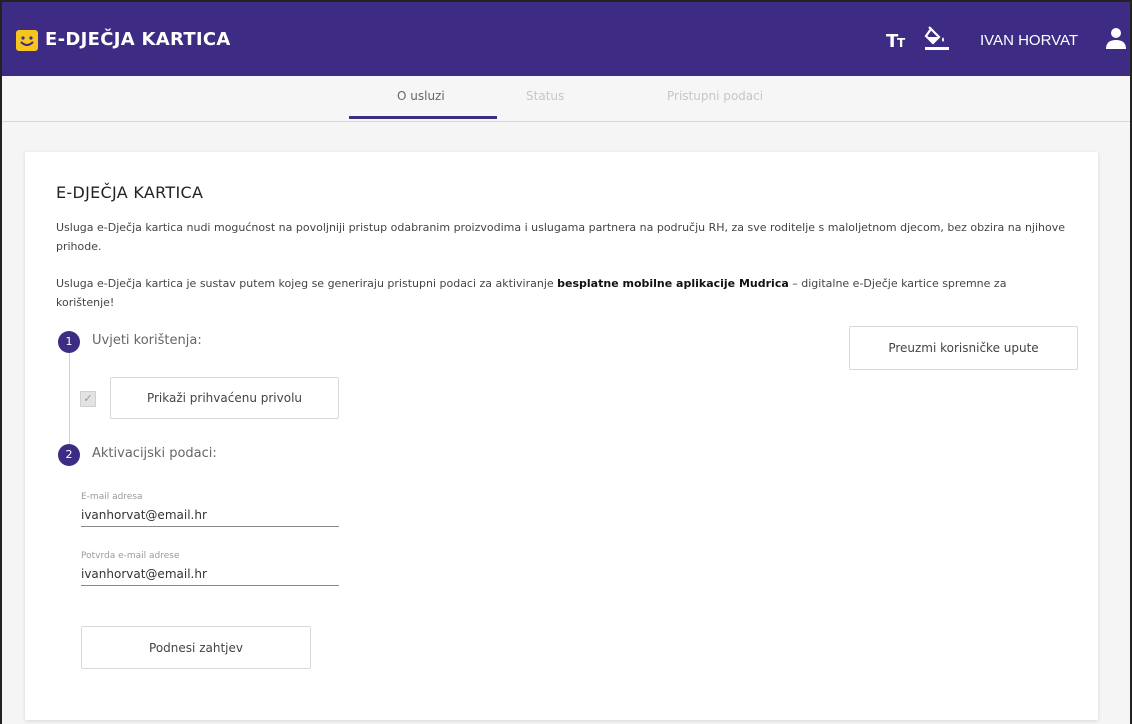  I want to click on step-1-badge: 1, so click(69, 342).